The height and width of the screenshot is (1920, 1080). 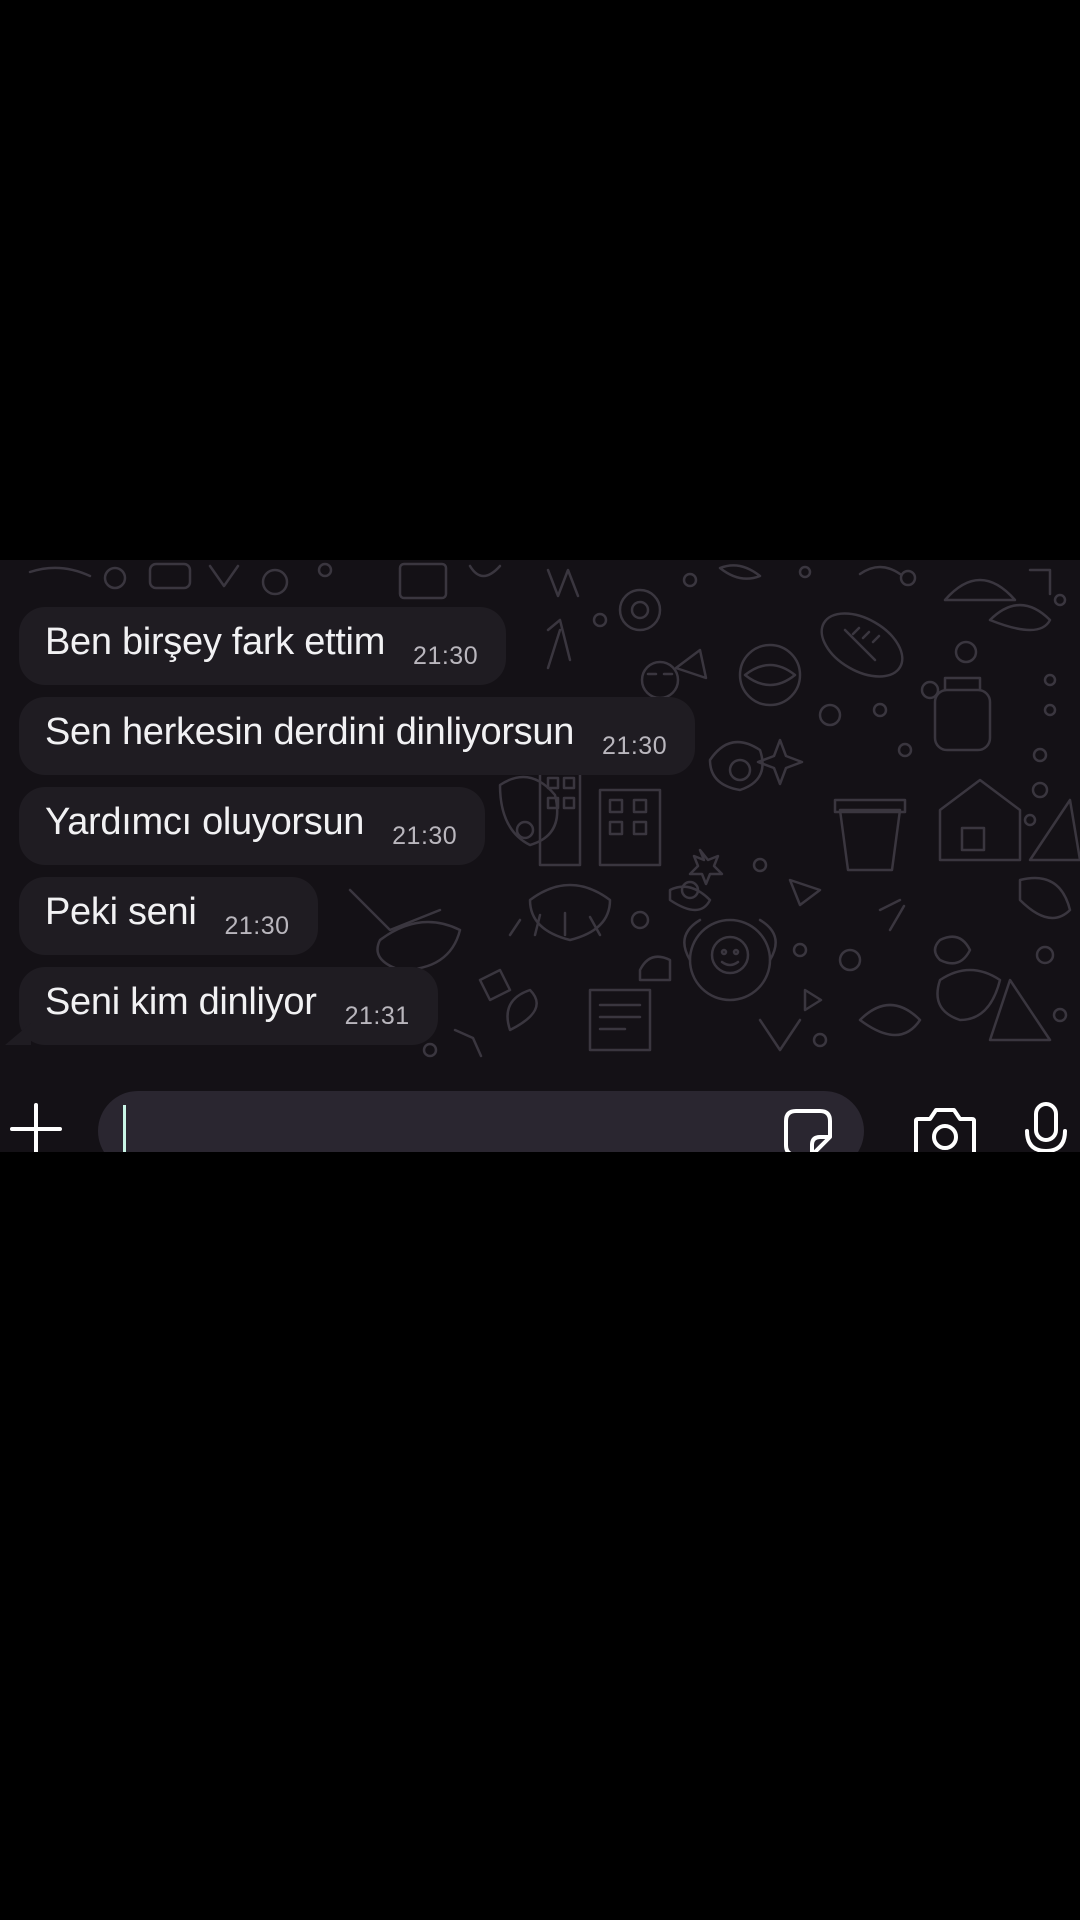 What do you see at coordinates (481, 1121) in the screenshot?
I see `message-input` at bounding box center [481, 1121].